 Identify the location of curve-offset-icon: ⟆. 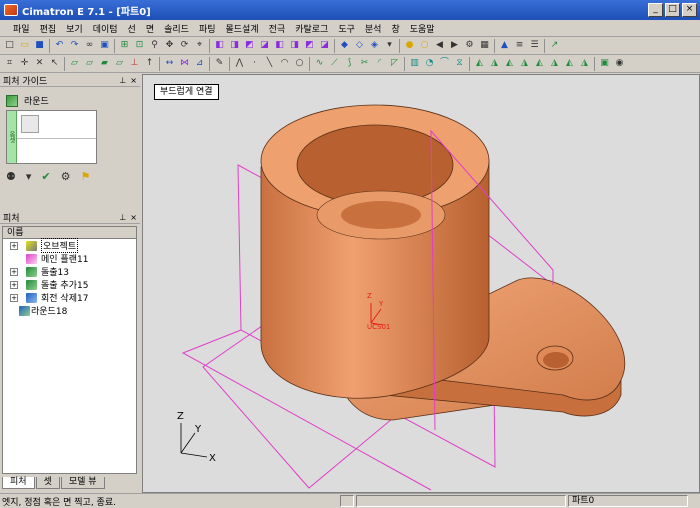
(349, 63).